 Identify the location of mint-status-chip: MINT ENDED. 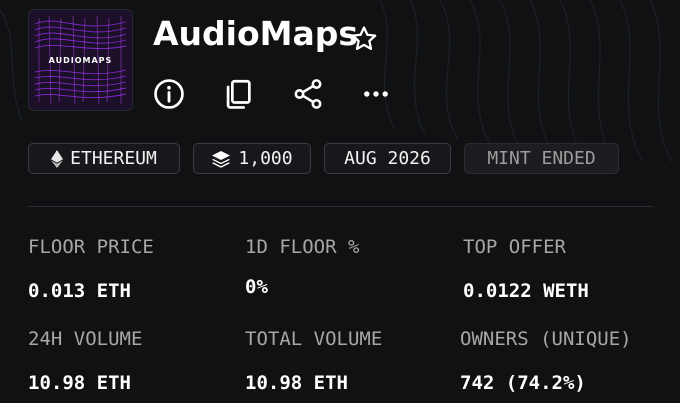
(541, 158).